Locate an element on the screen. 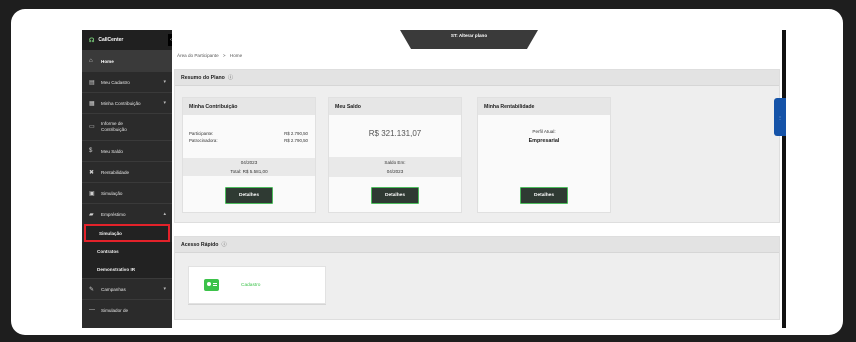 The height and width of the screenshot is (342, 856). sidebar-item-informe-contribuicao: ▭ Informe de Contribuição is located at coordinates (127, 126).